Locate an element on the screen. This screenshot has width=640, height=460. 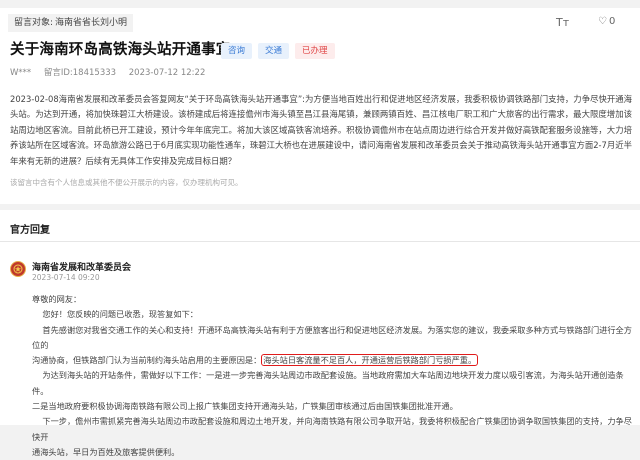
reply-paragraph: 通海头站，早日为百姓及旅客提供便利。 is located at coordinates (106, 451).